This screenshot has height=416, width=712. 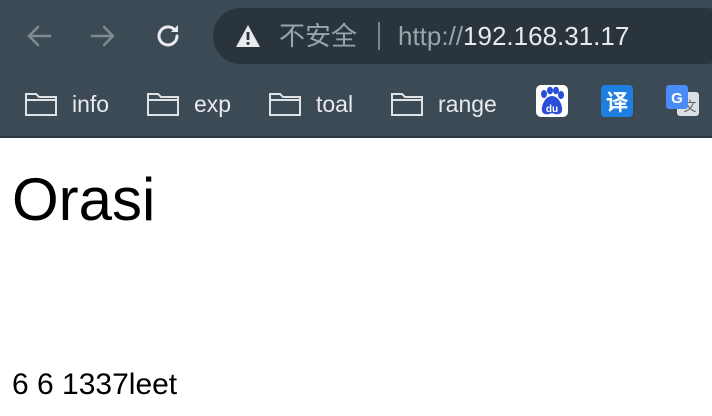 I want to click on reload-icon, so click(x=168, y=36).